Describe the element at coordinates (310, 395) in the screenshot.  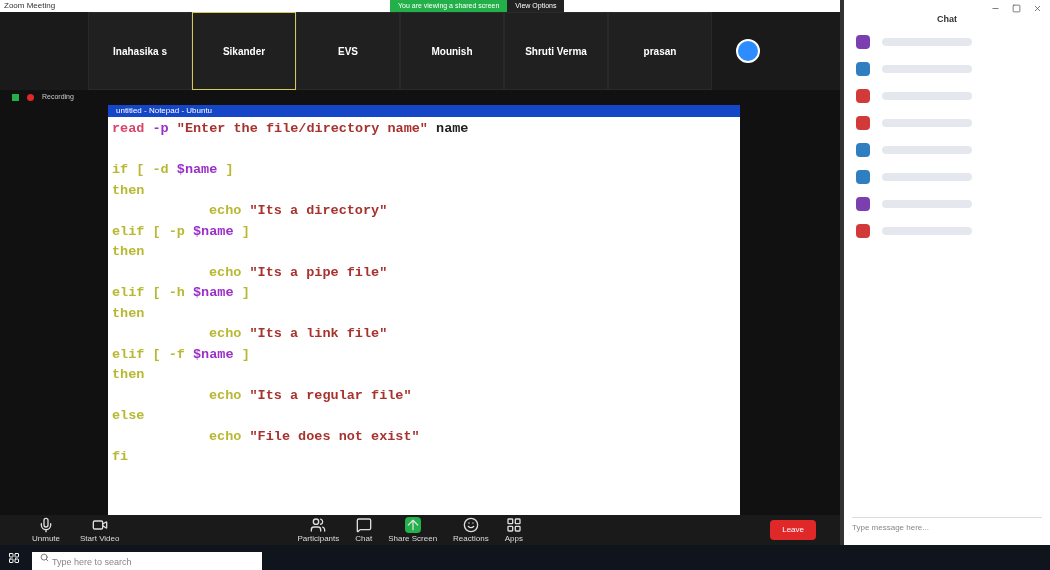
I see `code-line: echo "Its a regular file"` at that location.